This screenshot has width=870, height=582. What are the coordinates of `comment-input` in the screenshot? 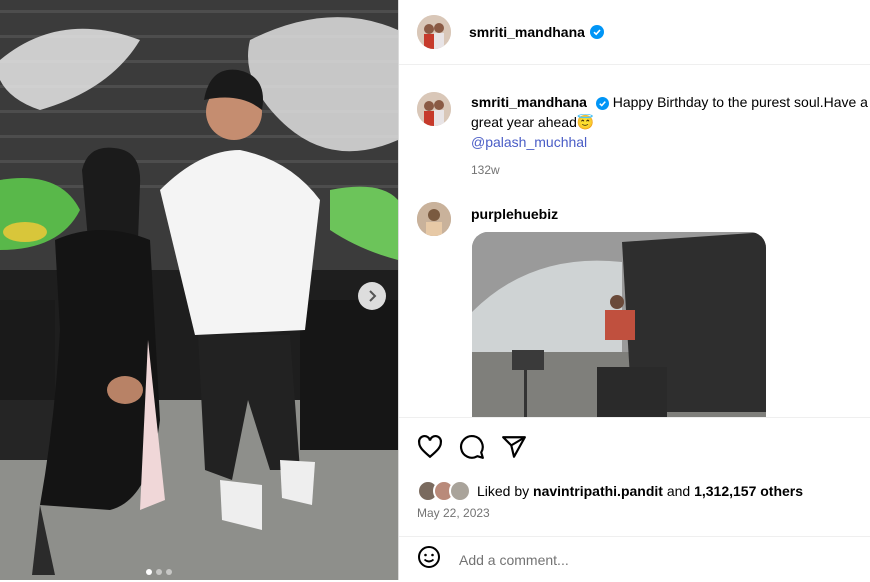 It's located at (649, 559).